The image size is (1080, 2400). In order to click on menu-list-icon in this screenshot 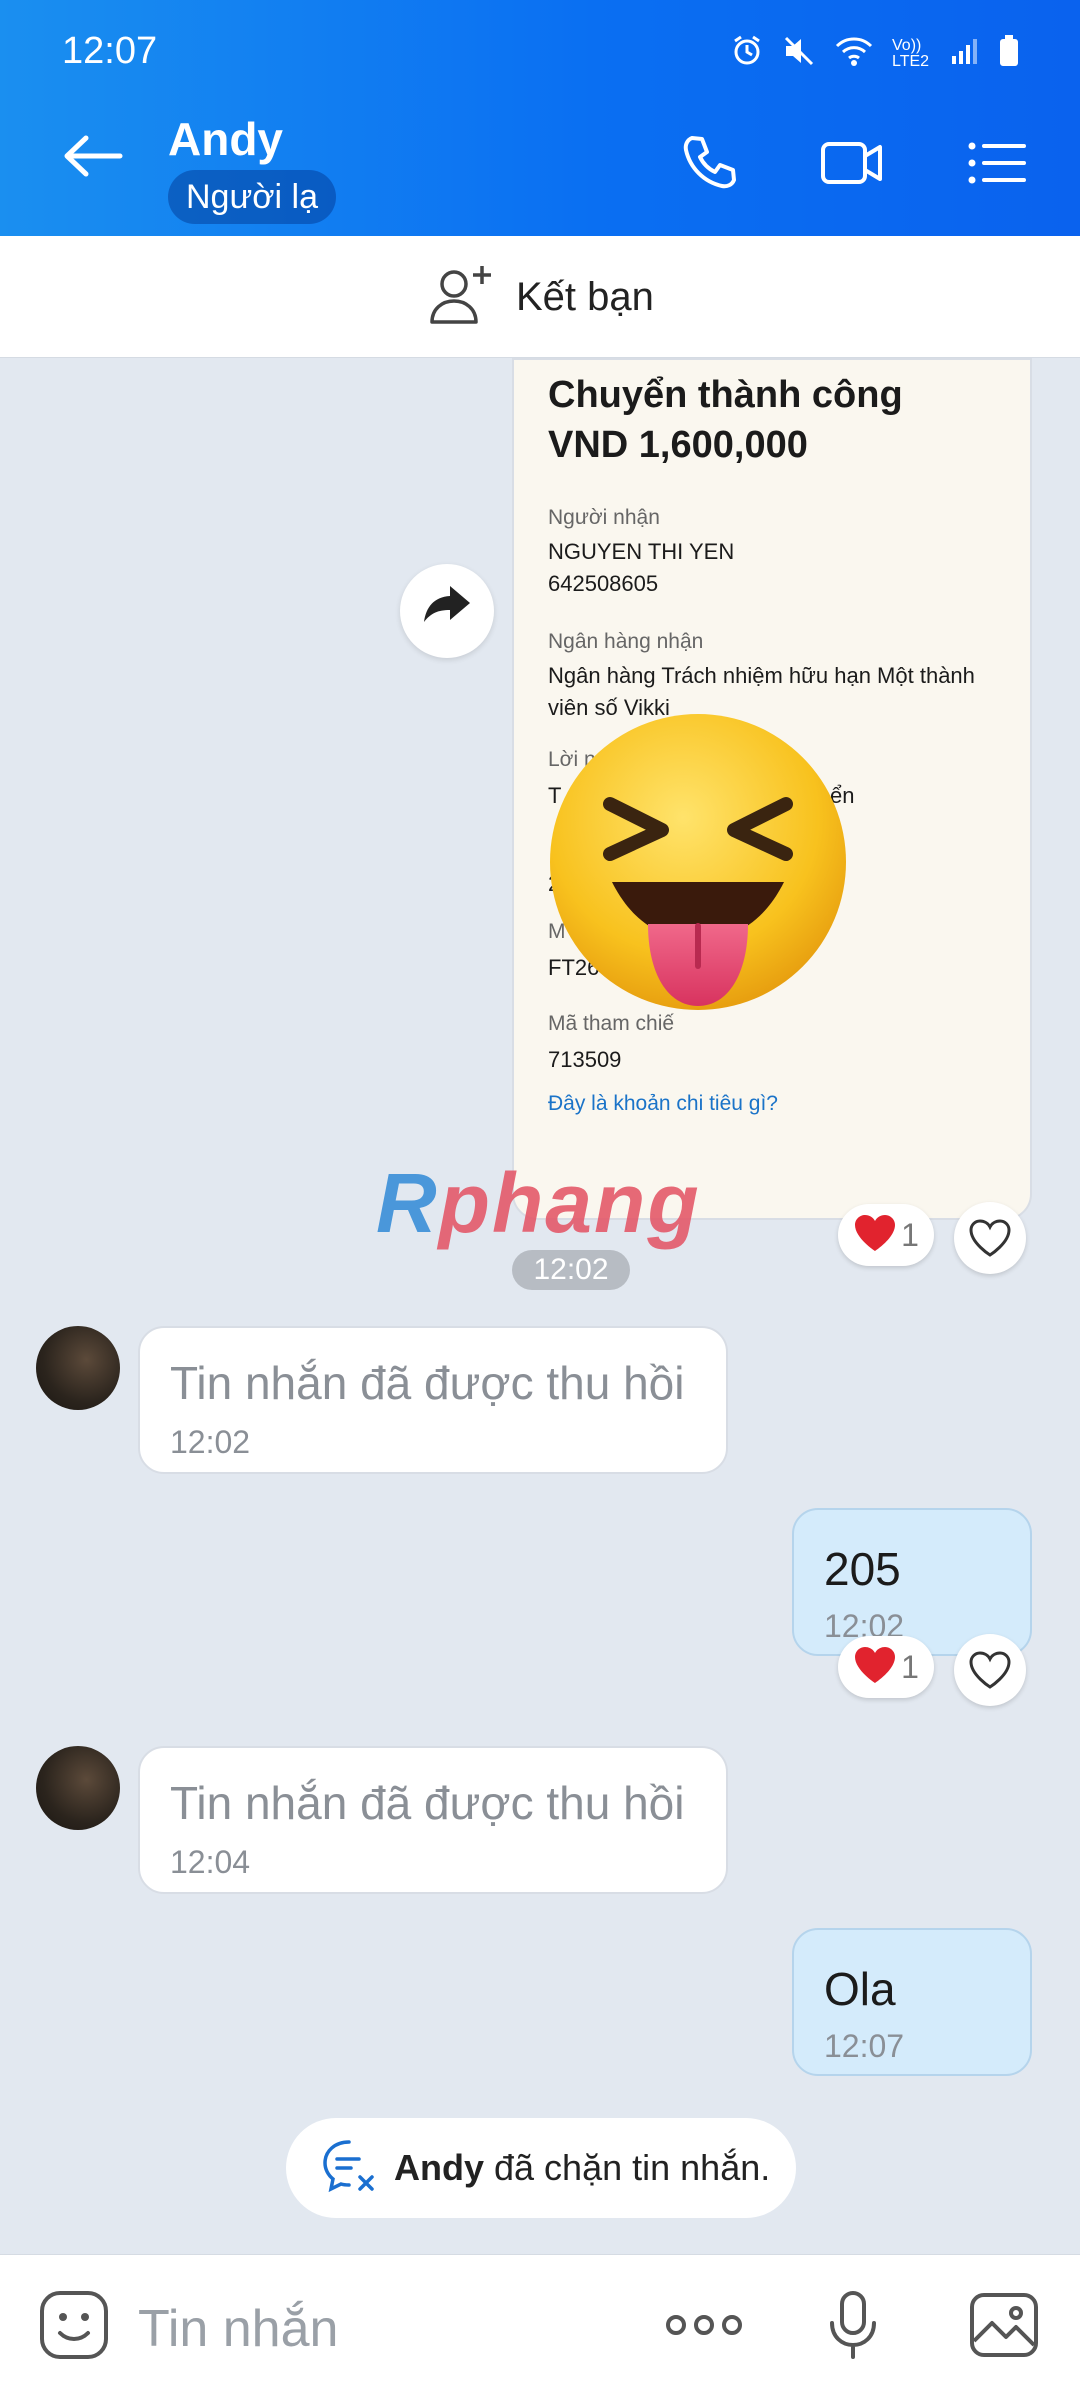, I will do `click(997, 163)`.